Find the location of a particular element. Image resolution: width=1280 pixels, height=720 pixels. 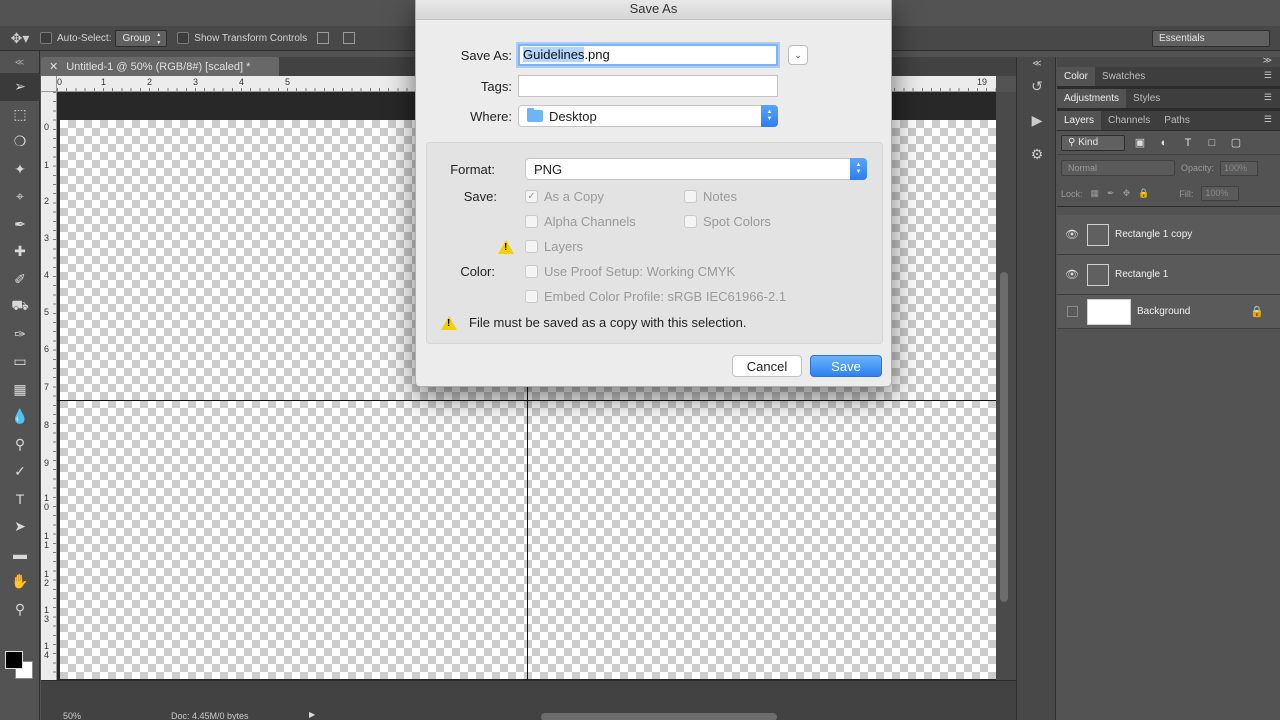

save-button: Save is located at coordinates (846, 366).